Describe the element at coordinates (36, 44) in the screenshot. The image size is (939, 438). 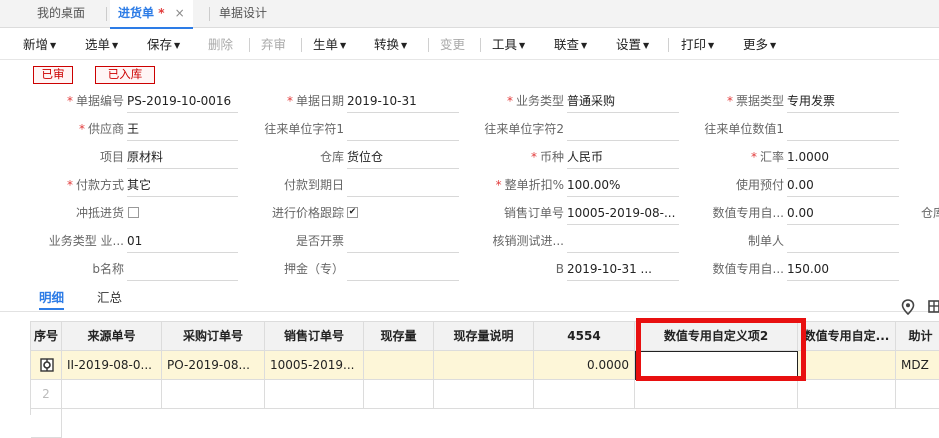
I see `new-label: 新增` at that location.